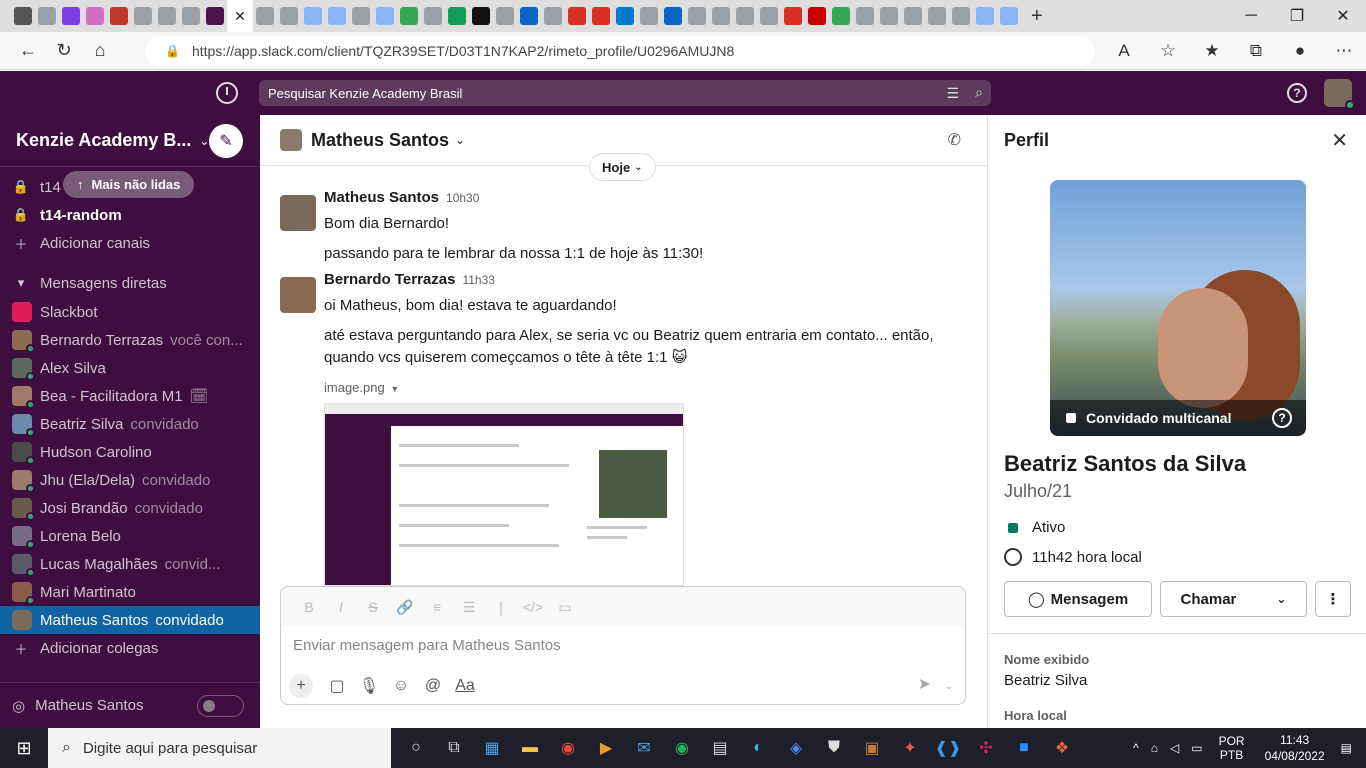  Describe the element at coordinates (492, 748) in the screenshot. I see `store-icon: ▦` at that location.